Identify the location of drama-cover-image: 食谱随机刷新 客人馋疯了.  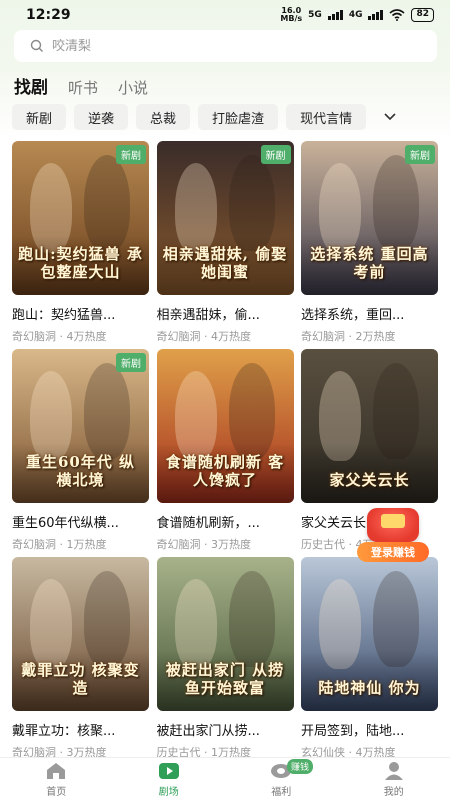
(225, 426).